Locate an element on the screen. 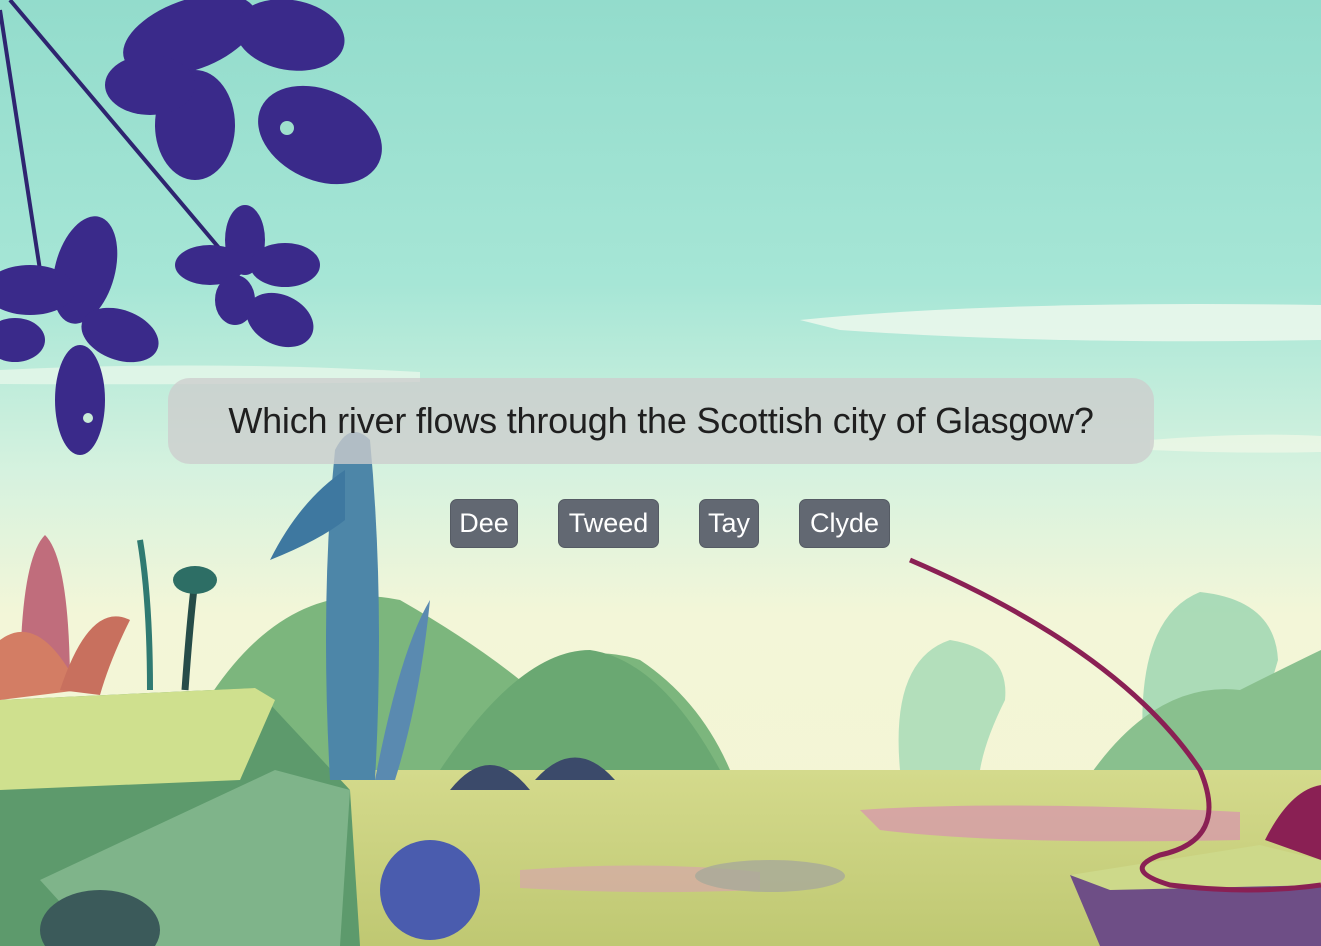 Image resolution: width=1321 pixels, height=946 pixels. green-bud is located at coordinates (195, 580).